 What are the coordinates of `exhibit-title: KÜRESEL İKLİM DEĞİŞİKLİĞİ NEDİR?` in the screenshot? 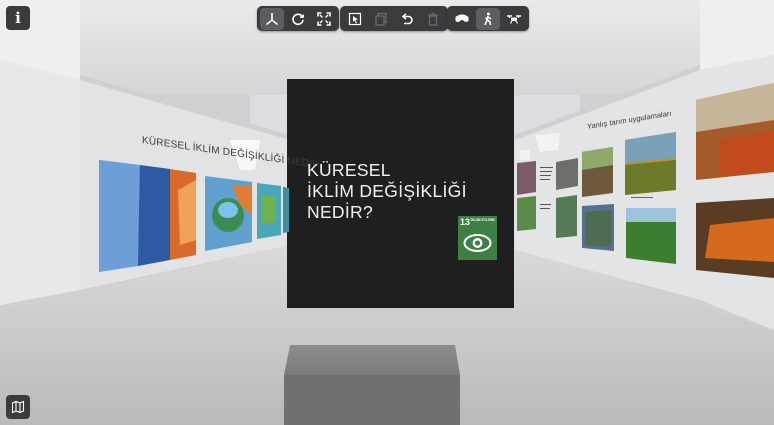 It's located at (387, 191).